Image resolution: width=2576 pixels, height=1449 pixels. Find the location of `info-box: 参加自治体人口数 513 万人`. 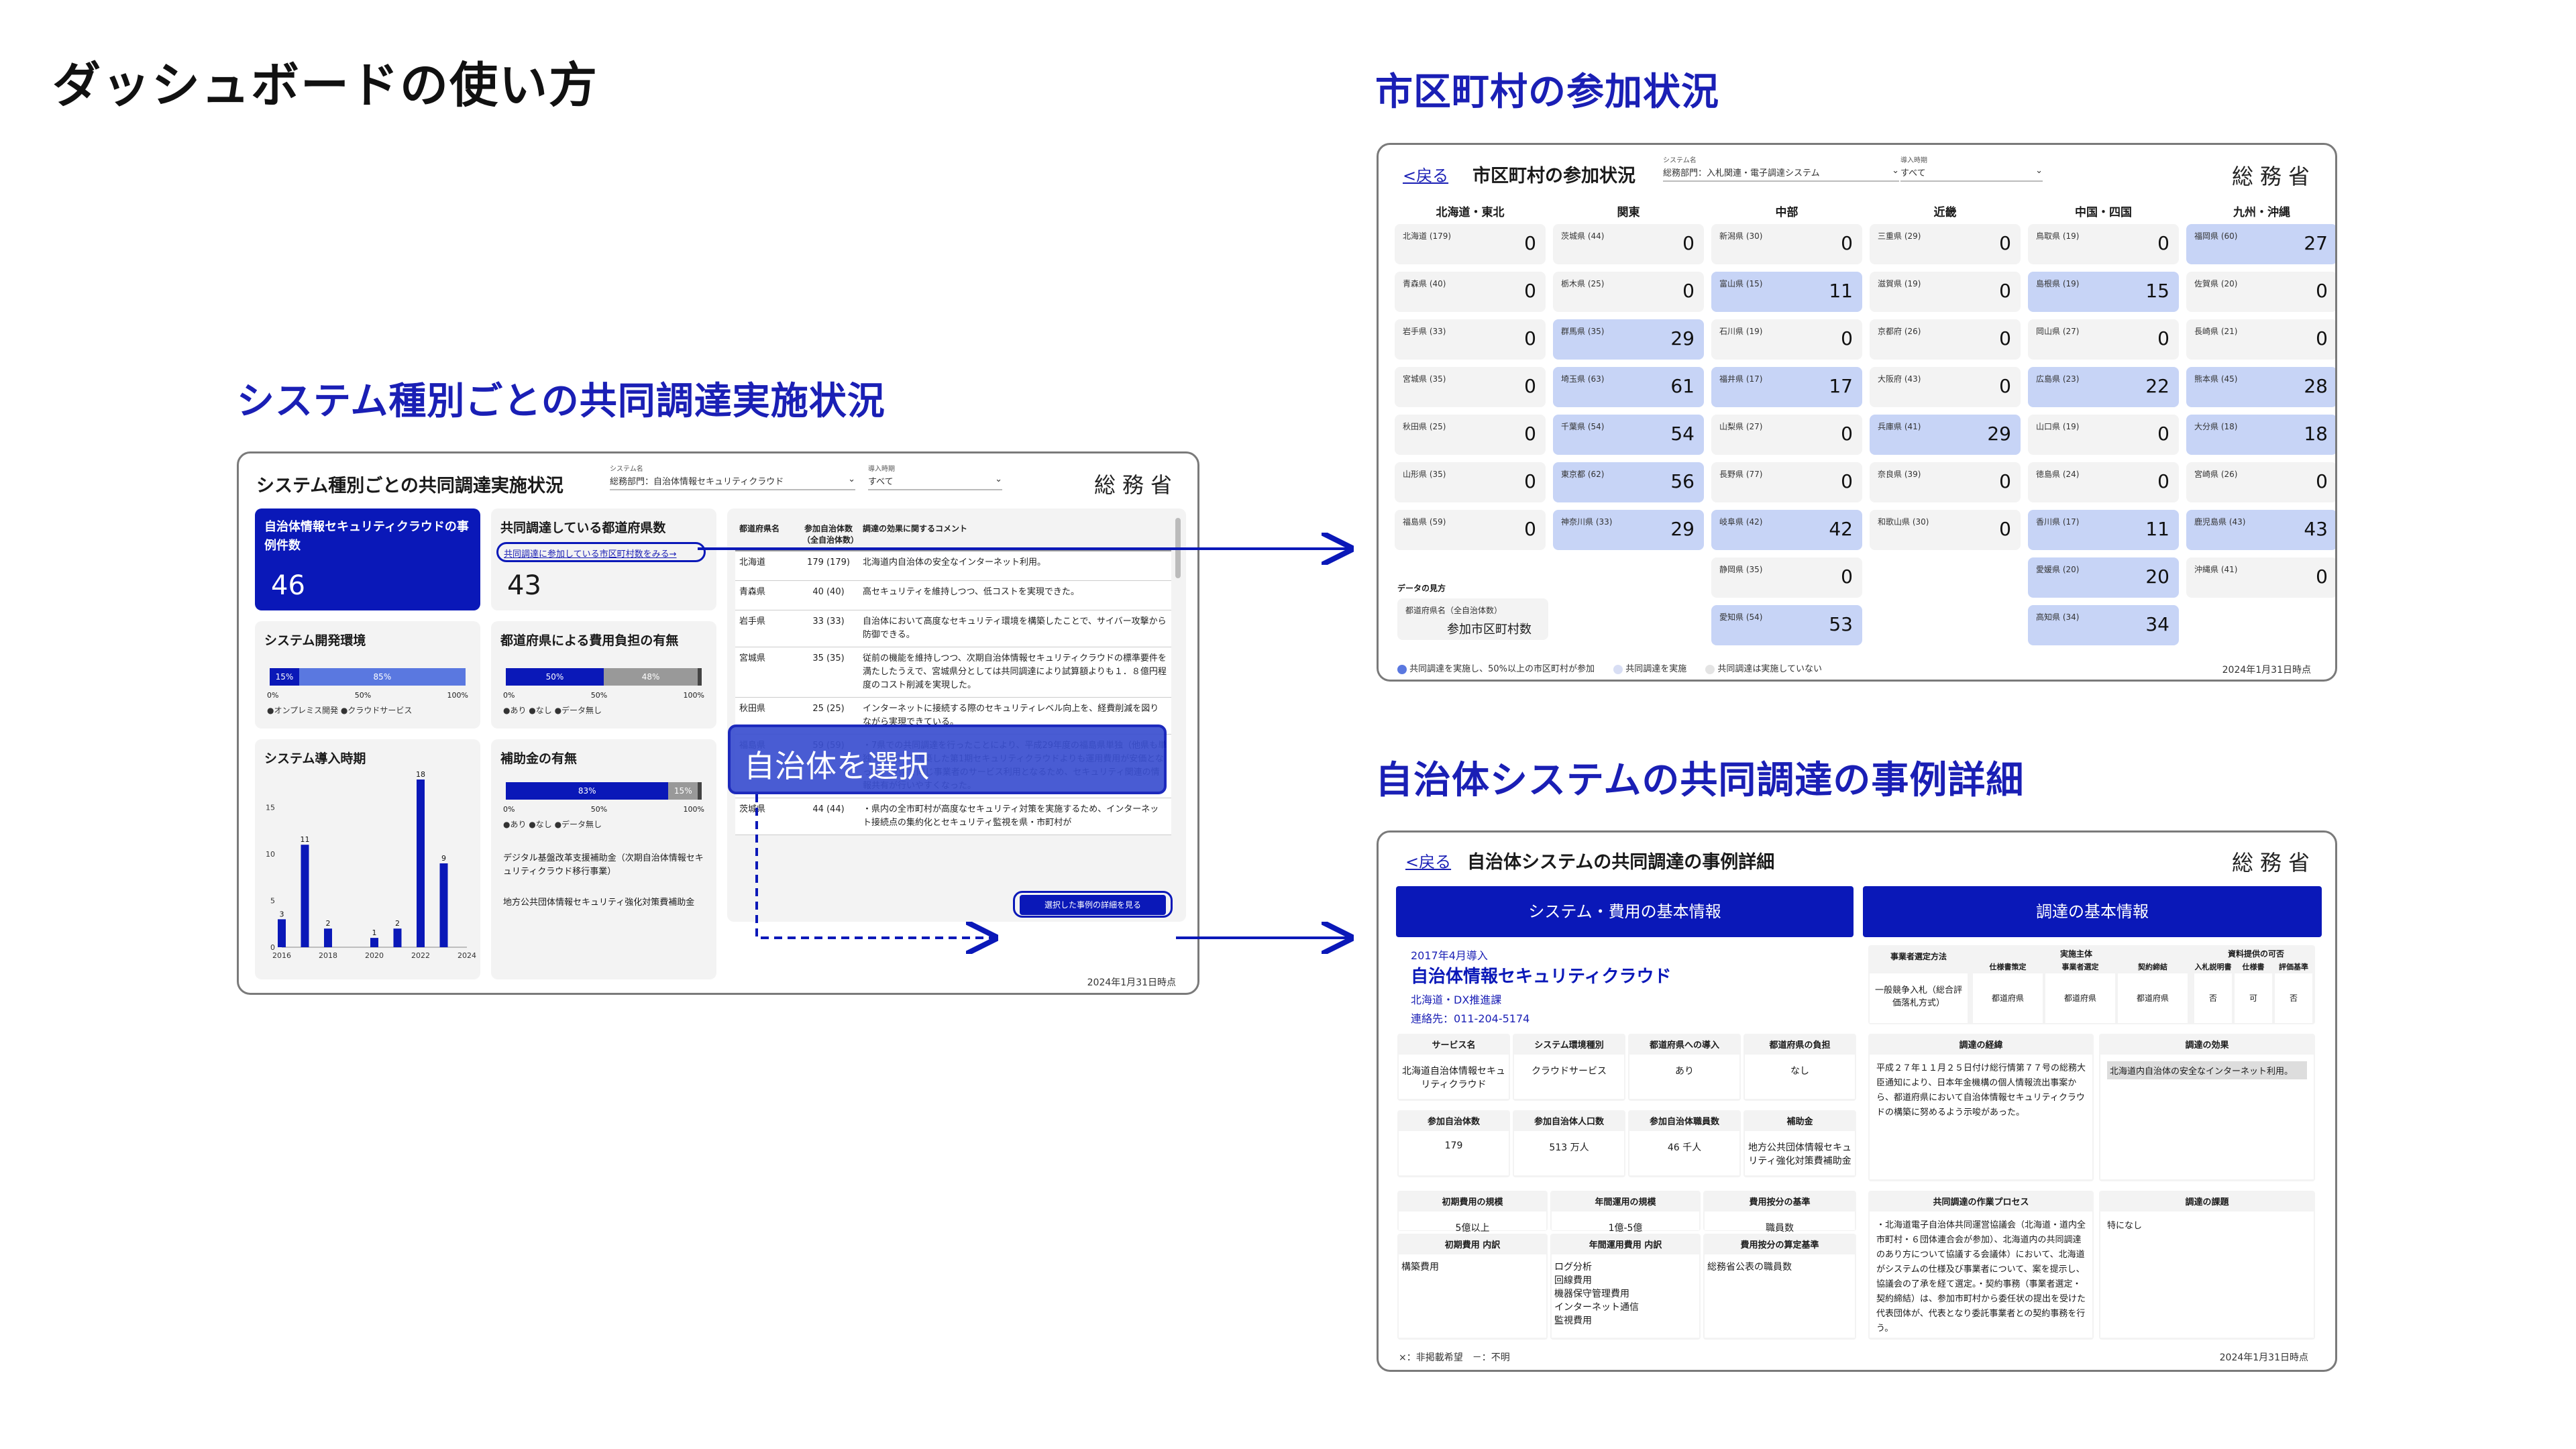

info-box: 参加自治体人口数 513 万人 is located at coordinates (1569, 1143).